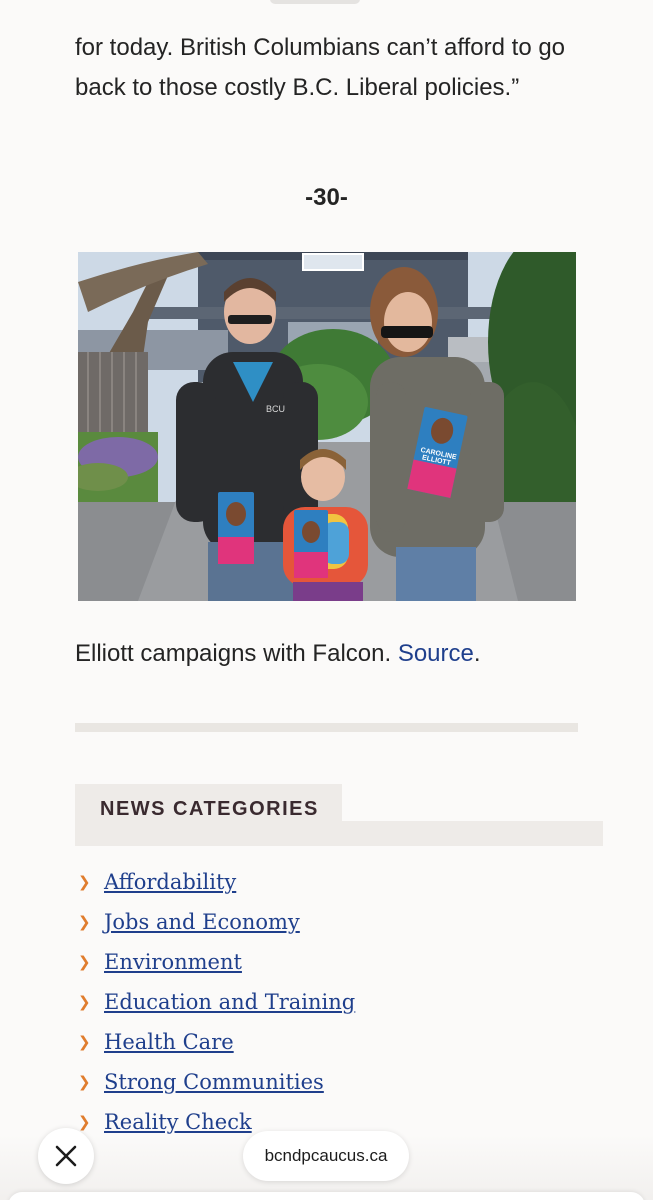 The height and width of the screenshot is (1200, 653). What do you see at coordinates (169, 1042) in the screenshot?
I see `category-link: Health Care` at bounding box center [169, 1042].